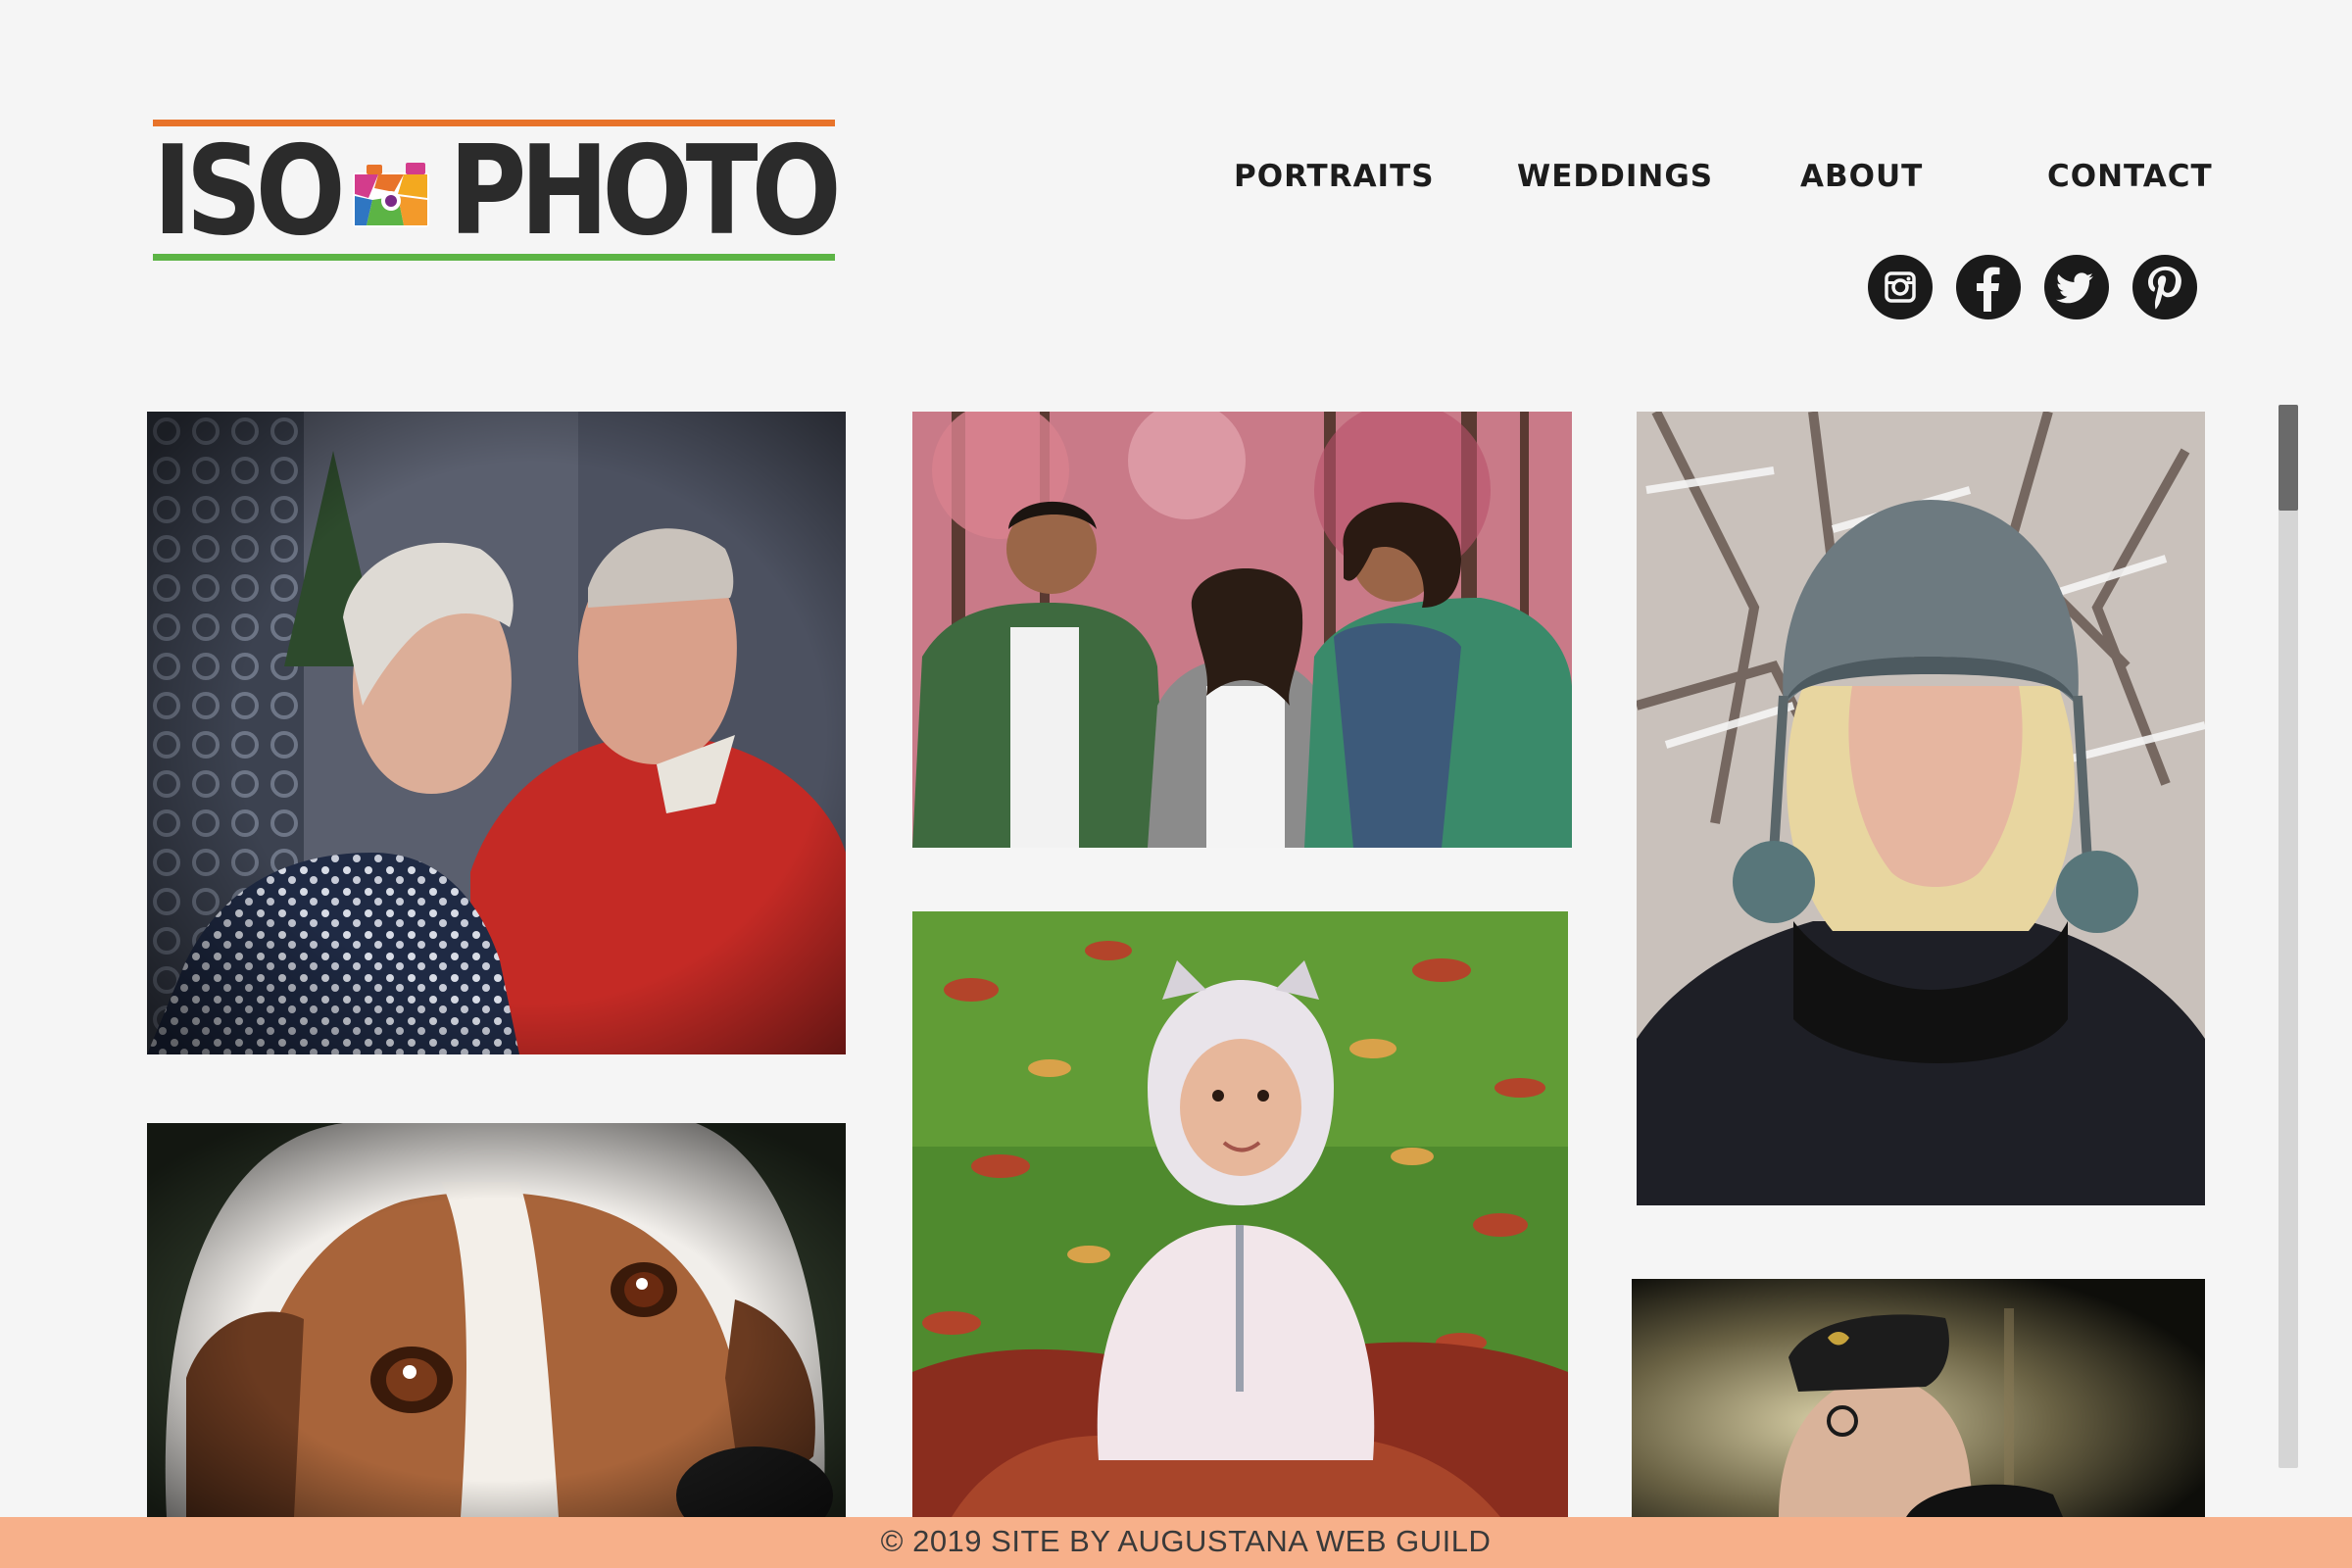 The height and width of the screenshot is (1568, 2352). I want to click on nav-weddings: WEDDINGS, so click(1615, 176).